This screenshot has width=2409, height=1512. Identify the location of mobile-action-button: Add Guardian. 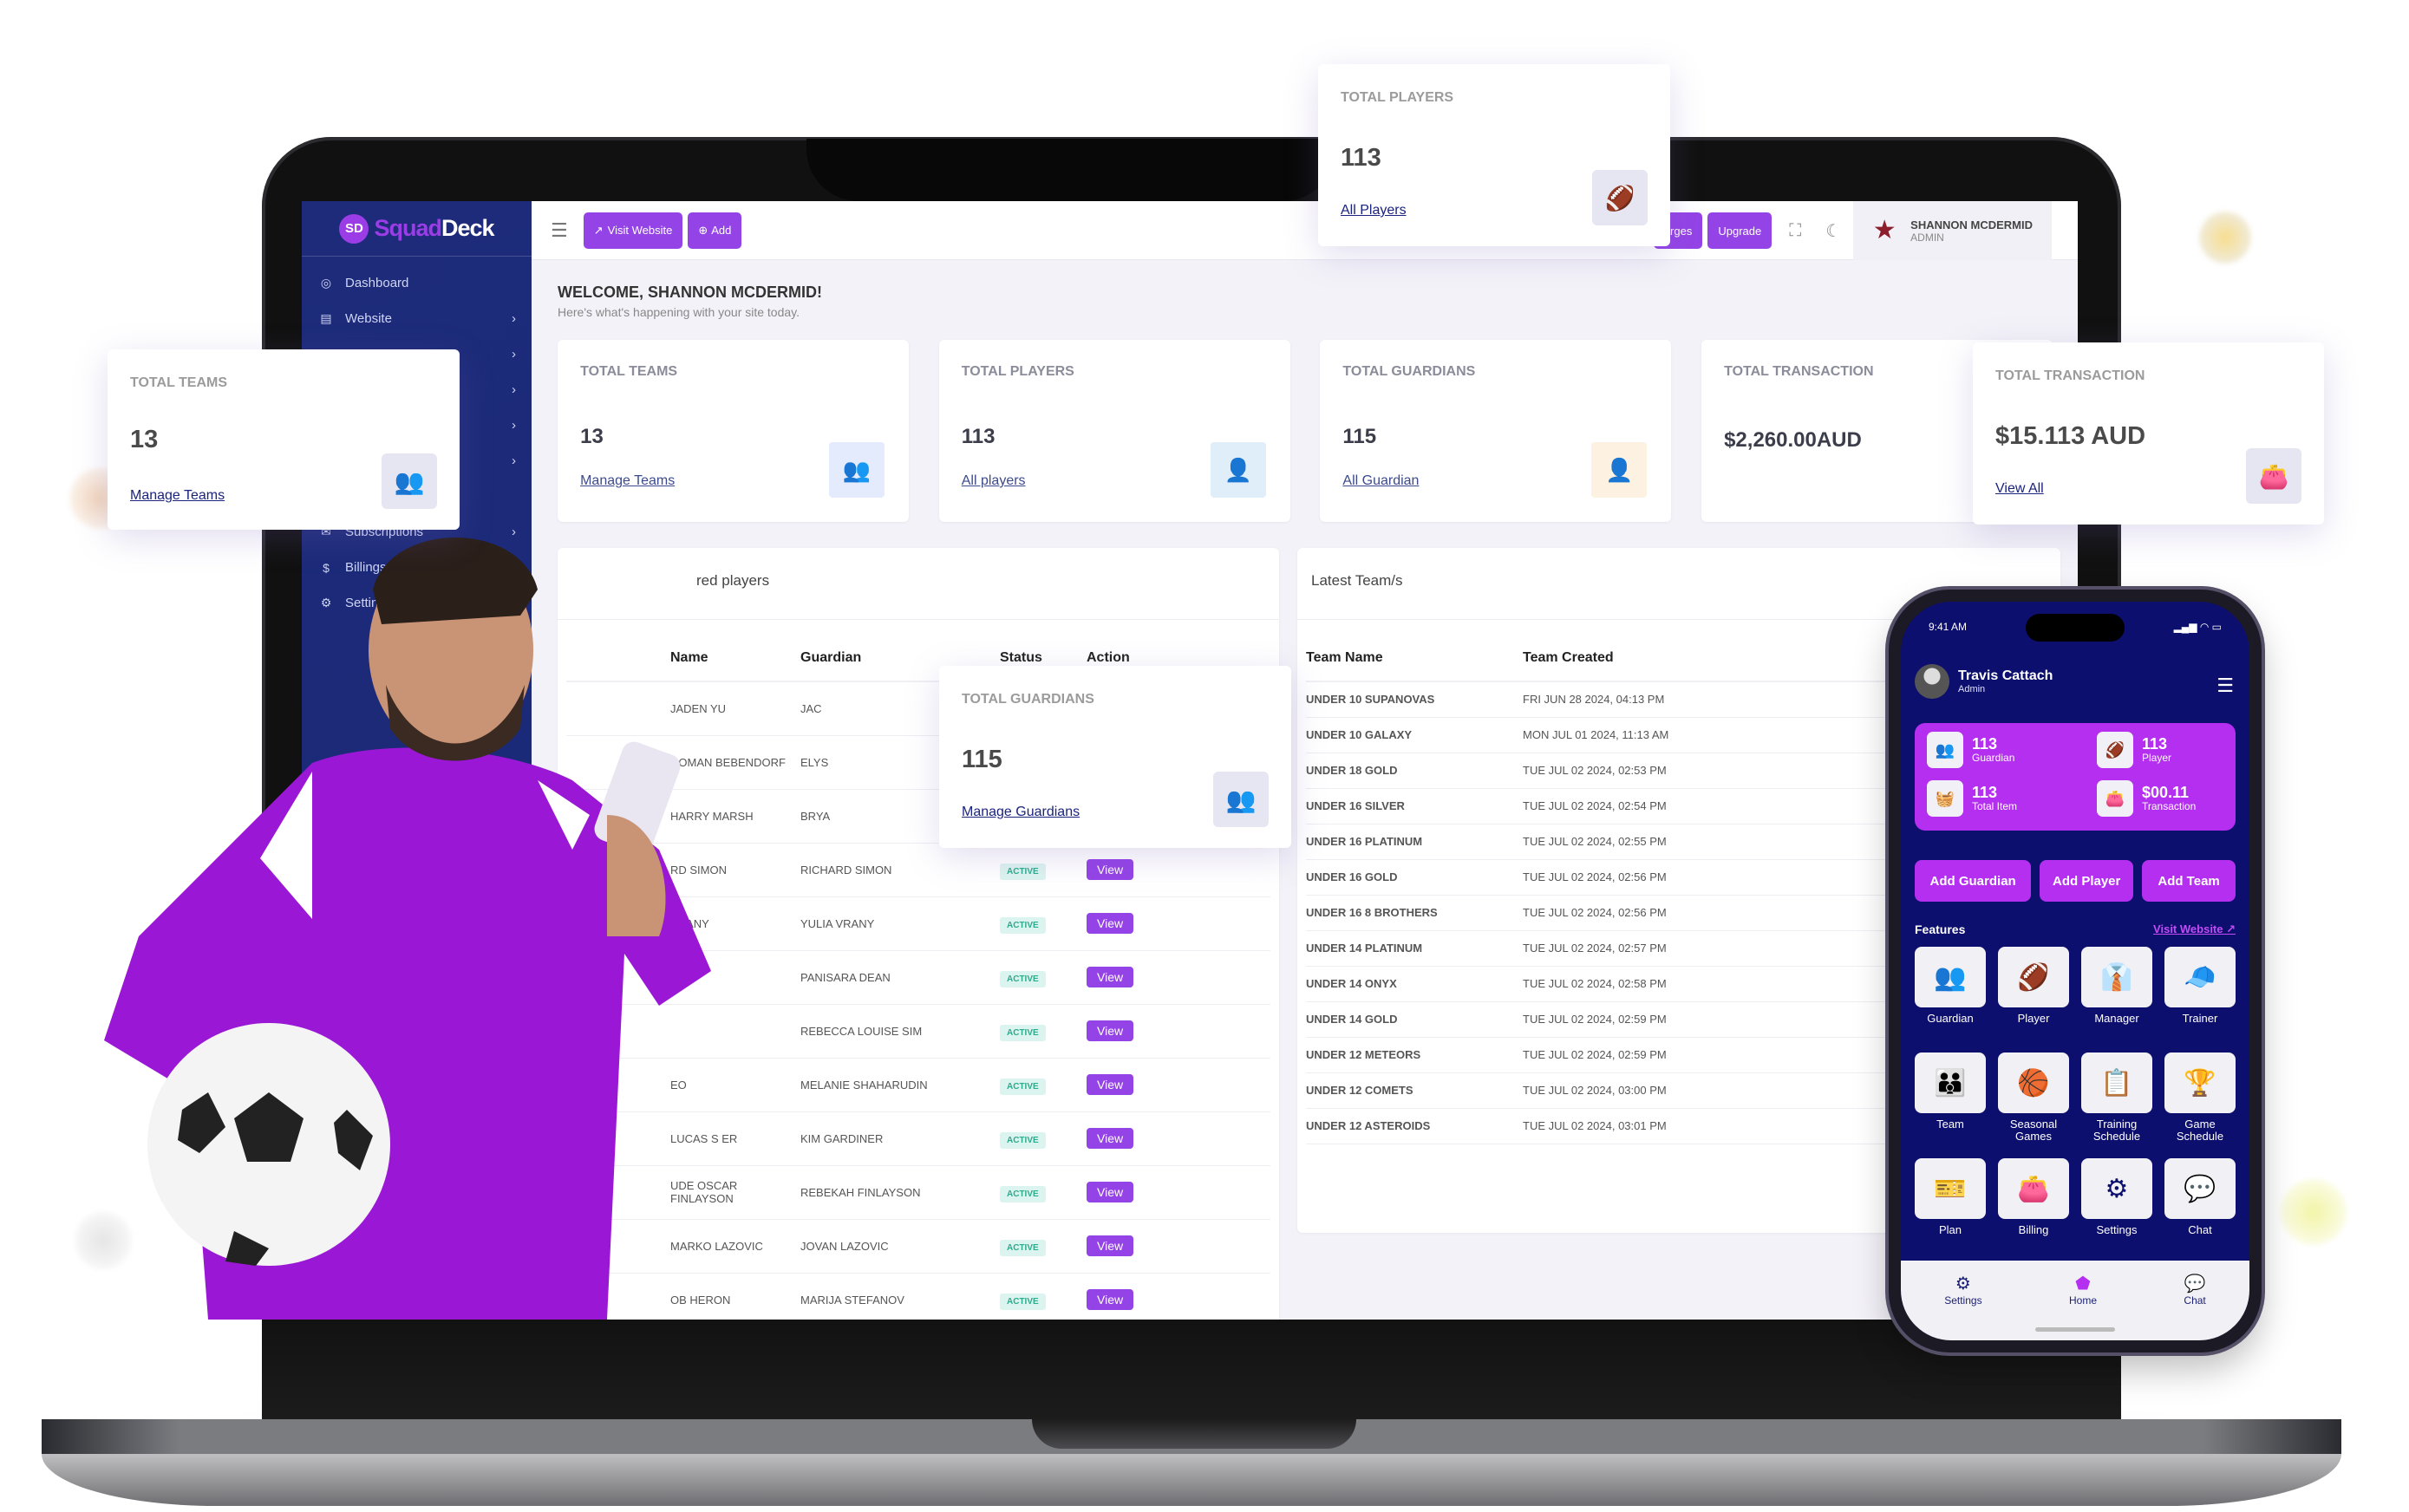
(1974, 881).